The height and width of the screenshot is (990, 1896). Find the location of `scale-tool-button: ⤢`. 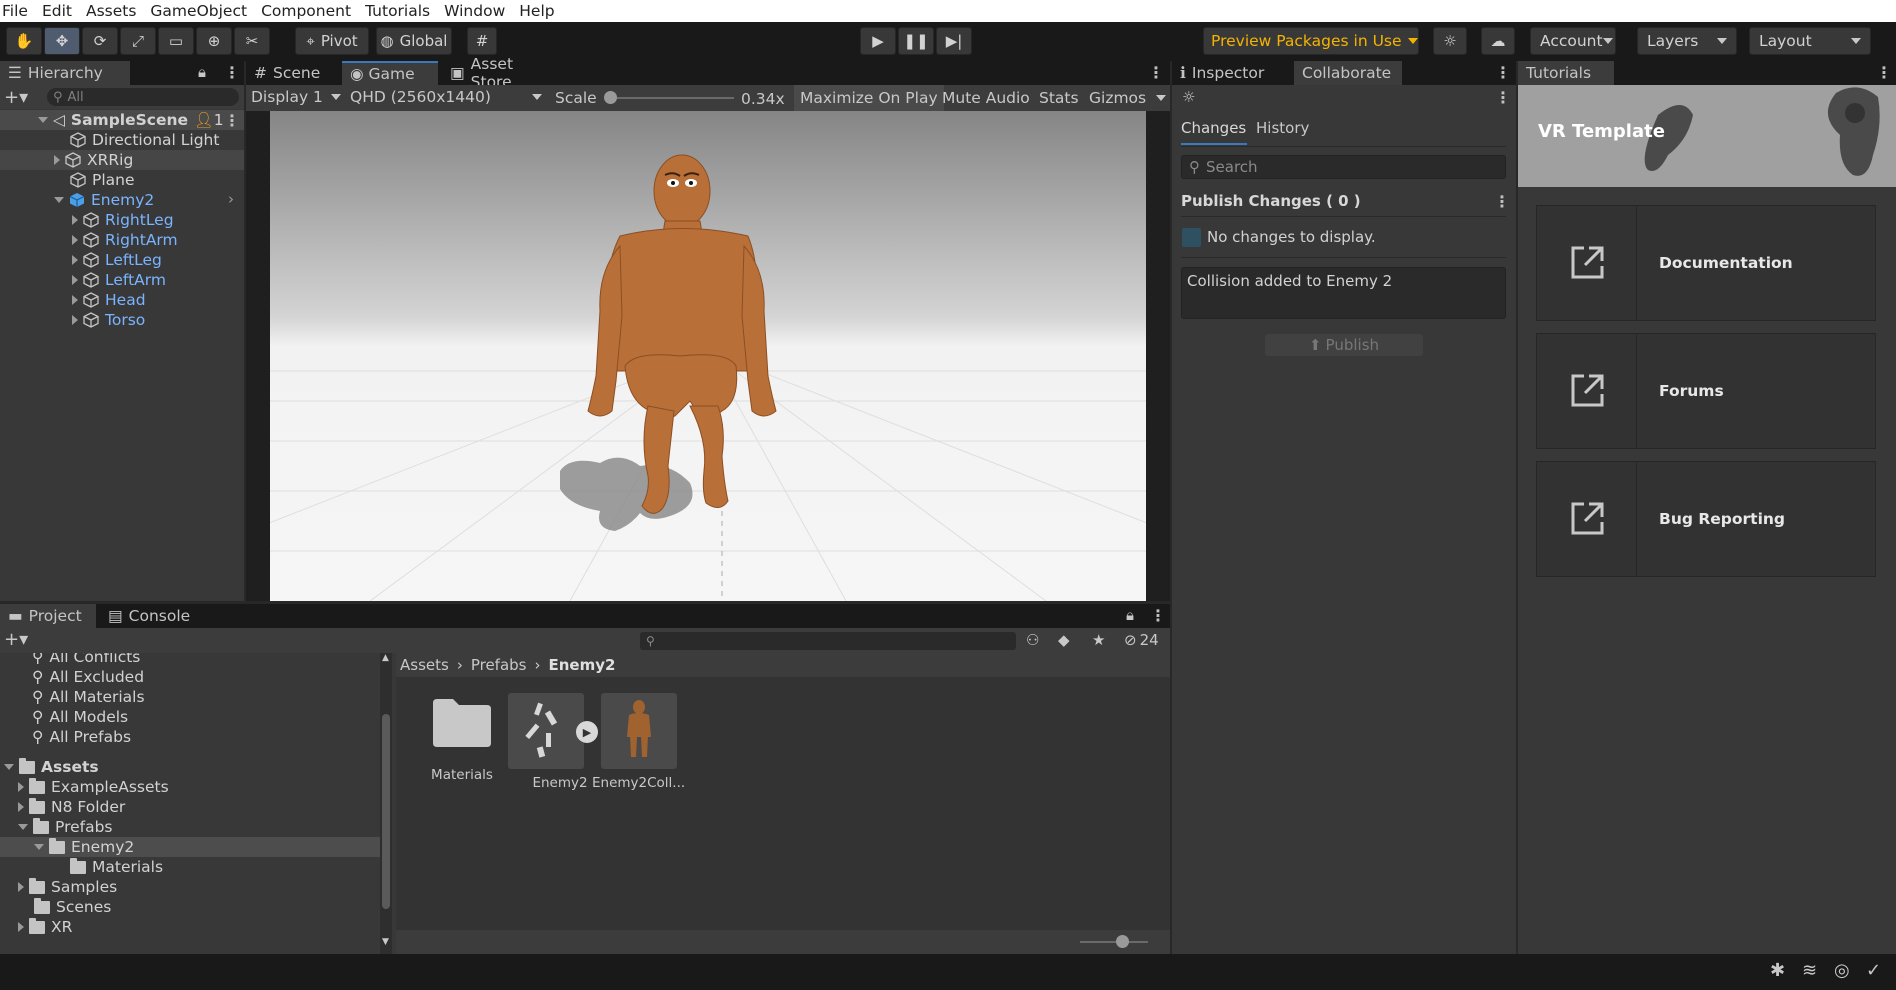

scale-tool-button: ⤢ is located at coordinates (138, 41).